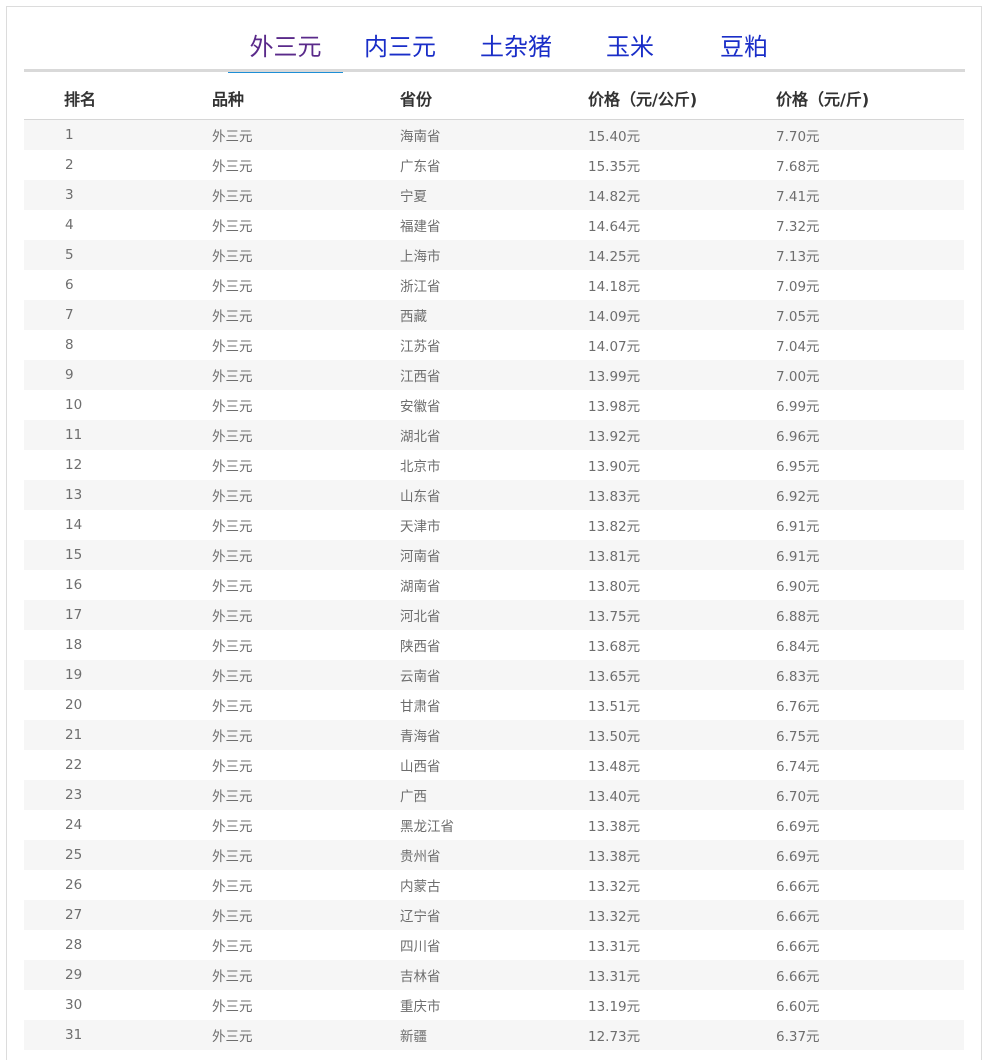 The height and width of the screenshot is (1060, 986). Describe the element at coordinates (285, 50) in the screenshot. I see `tab-wai-san-yuan: 外三元` at that location.